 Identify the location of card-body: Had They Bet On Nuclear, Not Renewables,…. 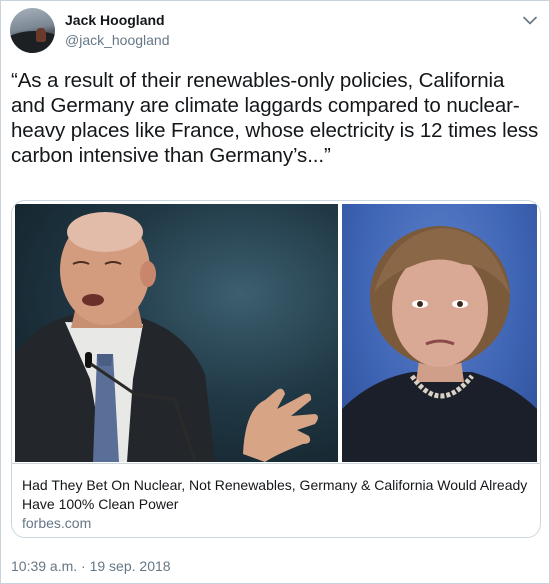
(276, 500).